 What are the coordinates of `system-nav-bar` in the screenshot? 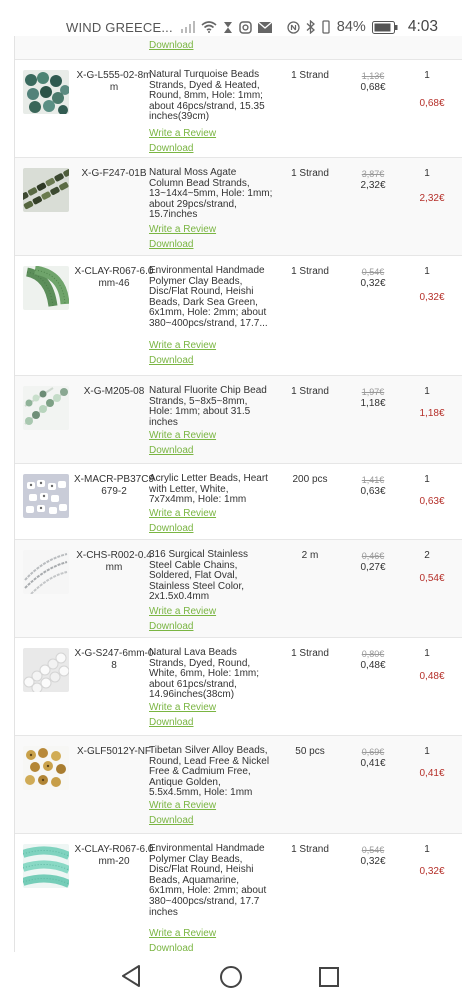 It's located at (231, 976).